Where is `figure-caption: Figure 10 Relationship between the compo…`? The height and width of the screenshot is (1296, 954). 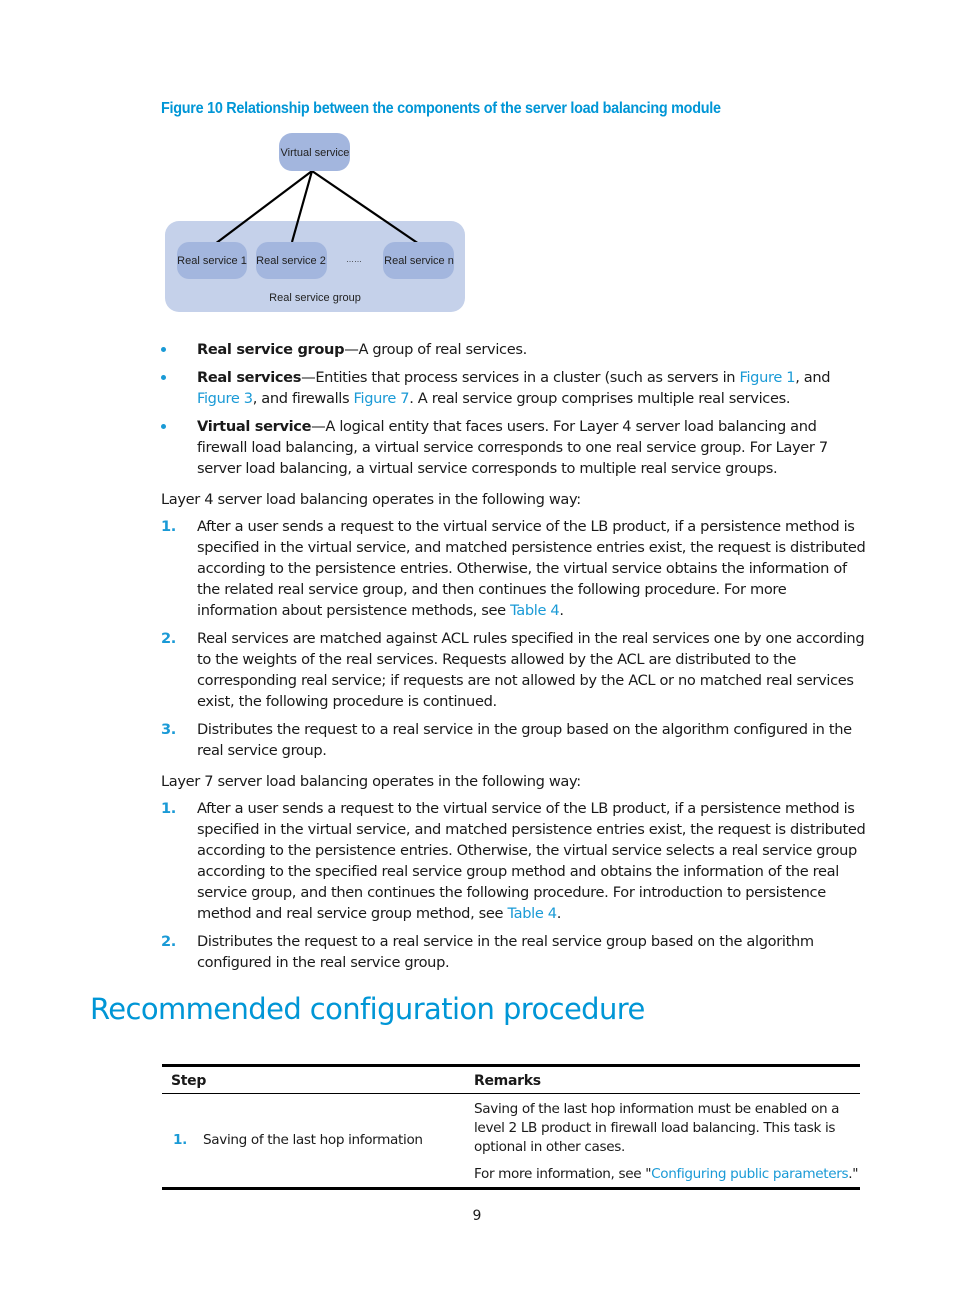
figure-caption: Figure 10 Relationship between the compo… is located at coordinates (441, 108).